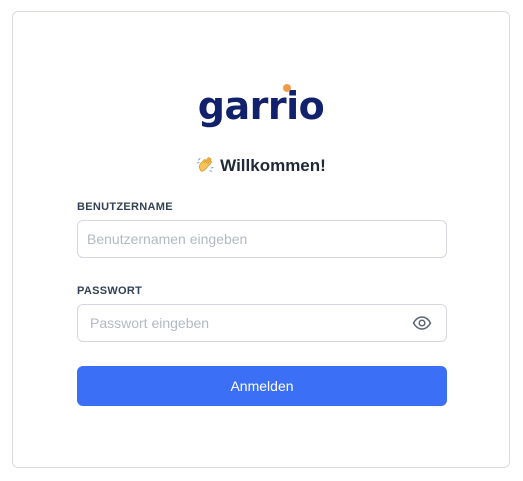 The height and width of the screenshot is (481, 523). I want to click on welcome-text: Willkommen!, so click(273, 165).